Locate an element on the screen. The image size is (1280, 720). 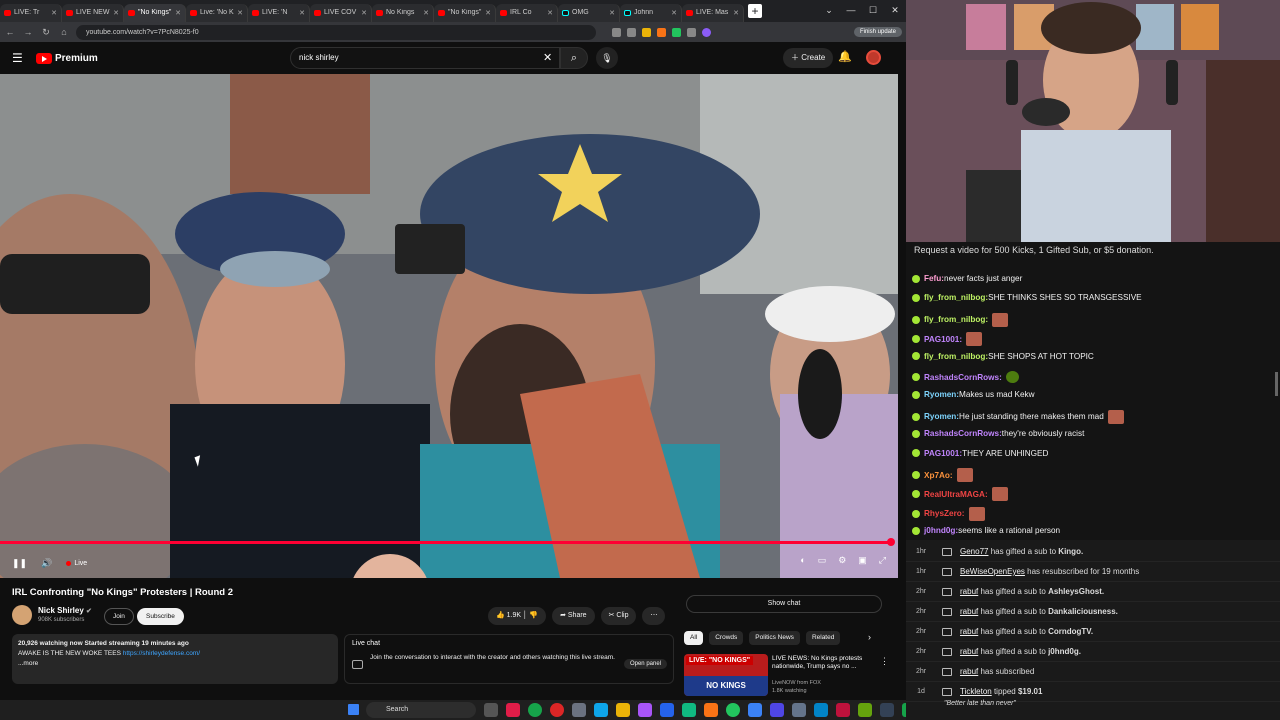
chevron-right-icon: › is located at coordinates (869, 637).